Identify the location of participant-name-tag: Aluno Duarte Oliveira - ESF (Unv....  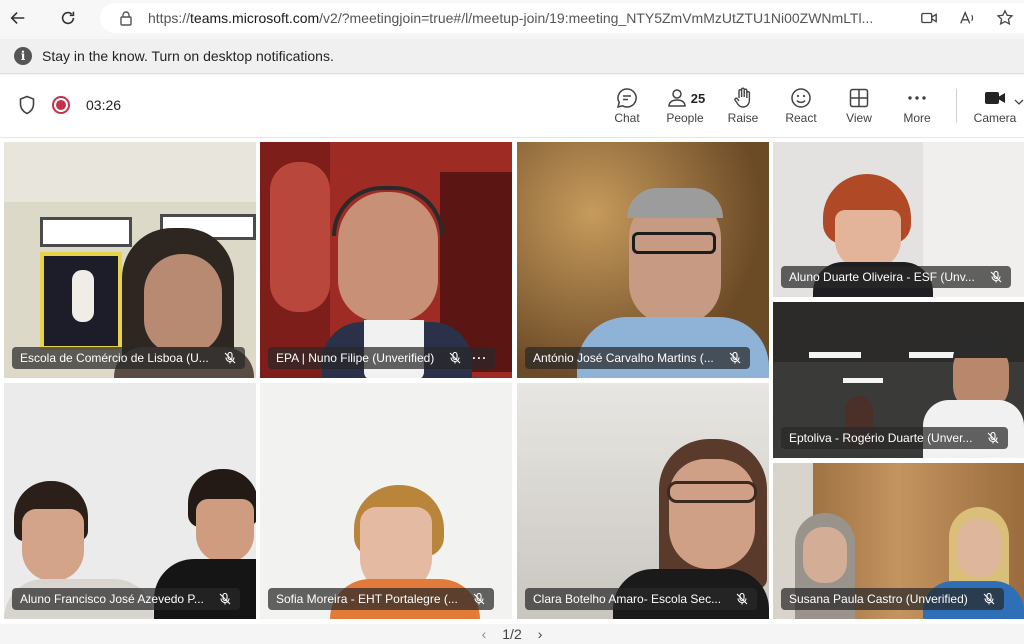
(896, 277).